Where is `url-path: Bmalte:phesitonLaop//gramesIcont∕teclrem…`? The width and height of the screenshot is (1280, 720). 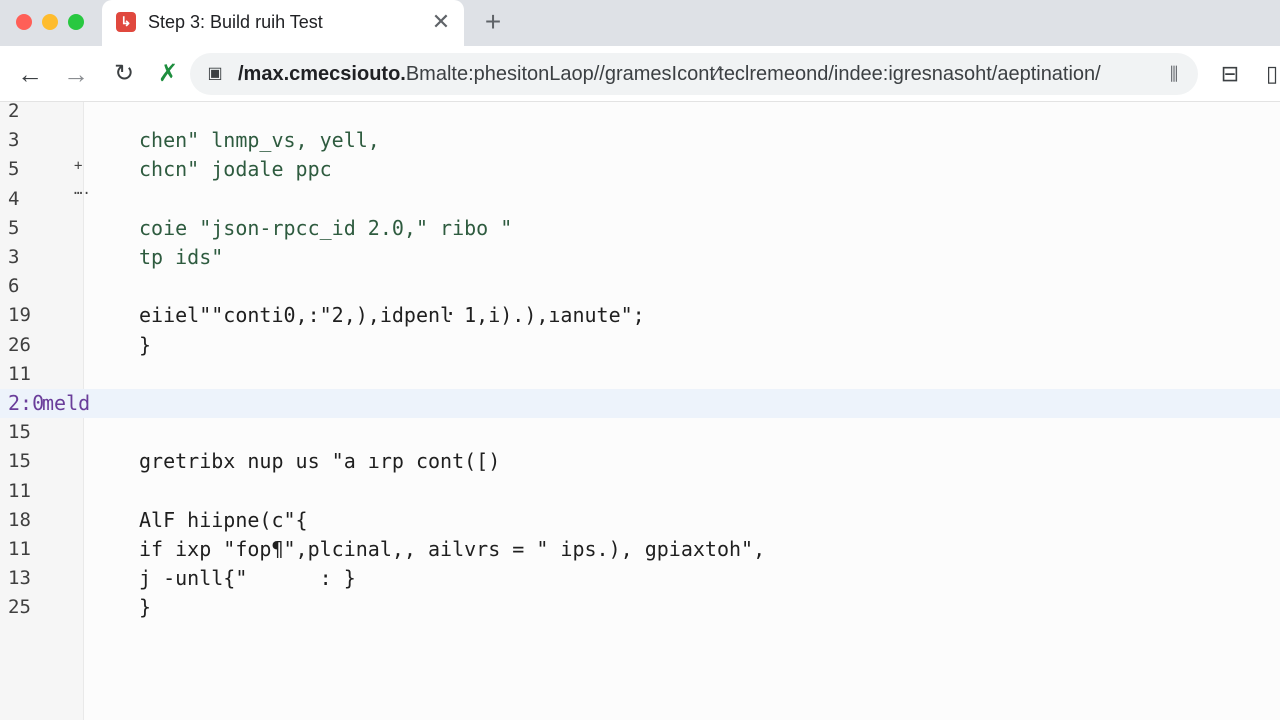 url-path: Bmalte:phesitonLaop//gramesIcont∕teclrem… is located at coordinates (753, 74).